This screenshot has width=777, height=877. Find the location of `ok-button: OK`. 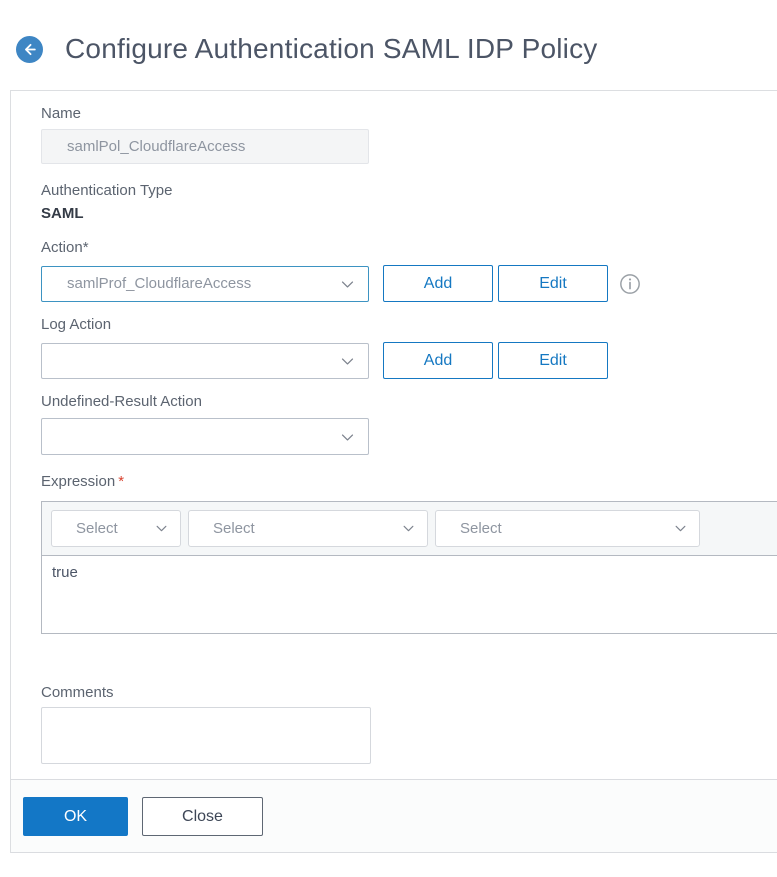

ok-button: OK is located at coordinates (75, 816).